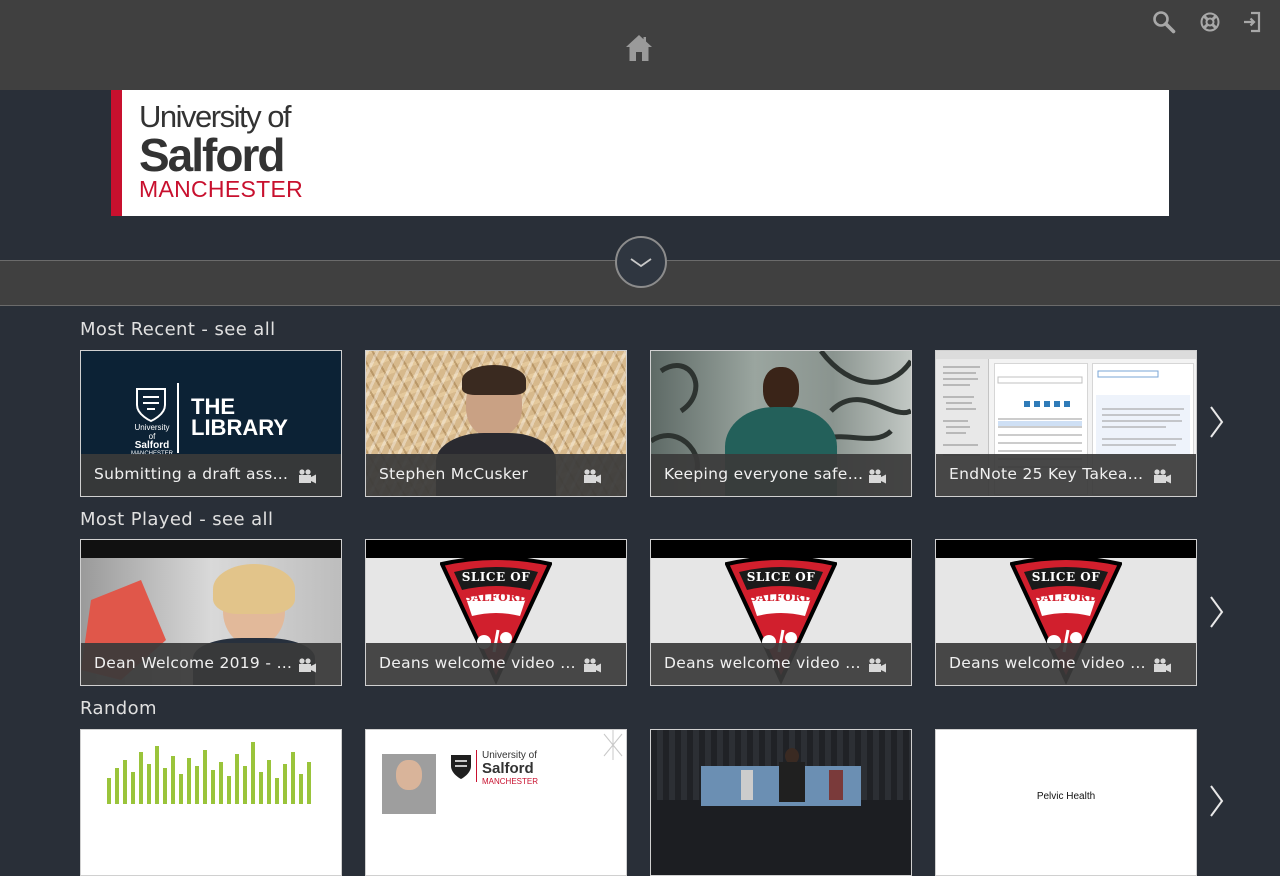 This screenshot has height=876, width=1280. I want to click on thumbnail-audio-bars, so click(211, 802).